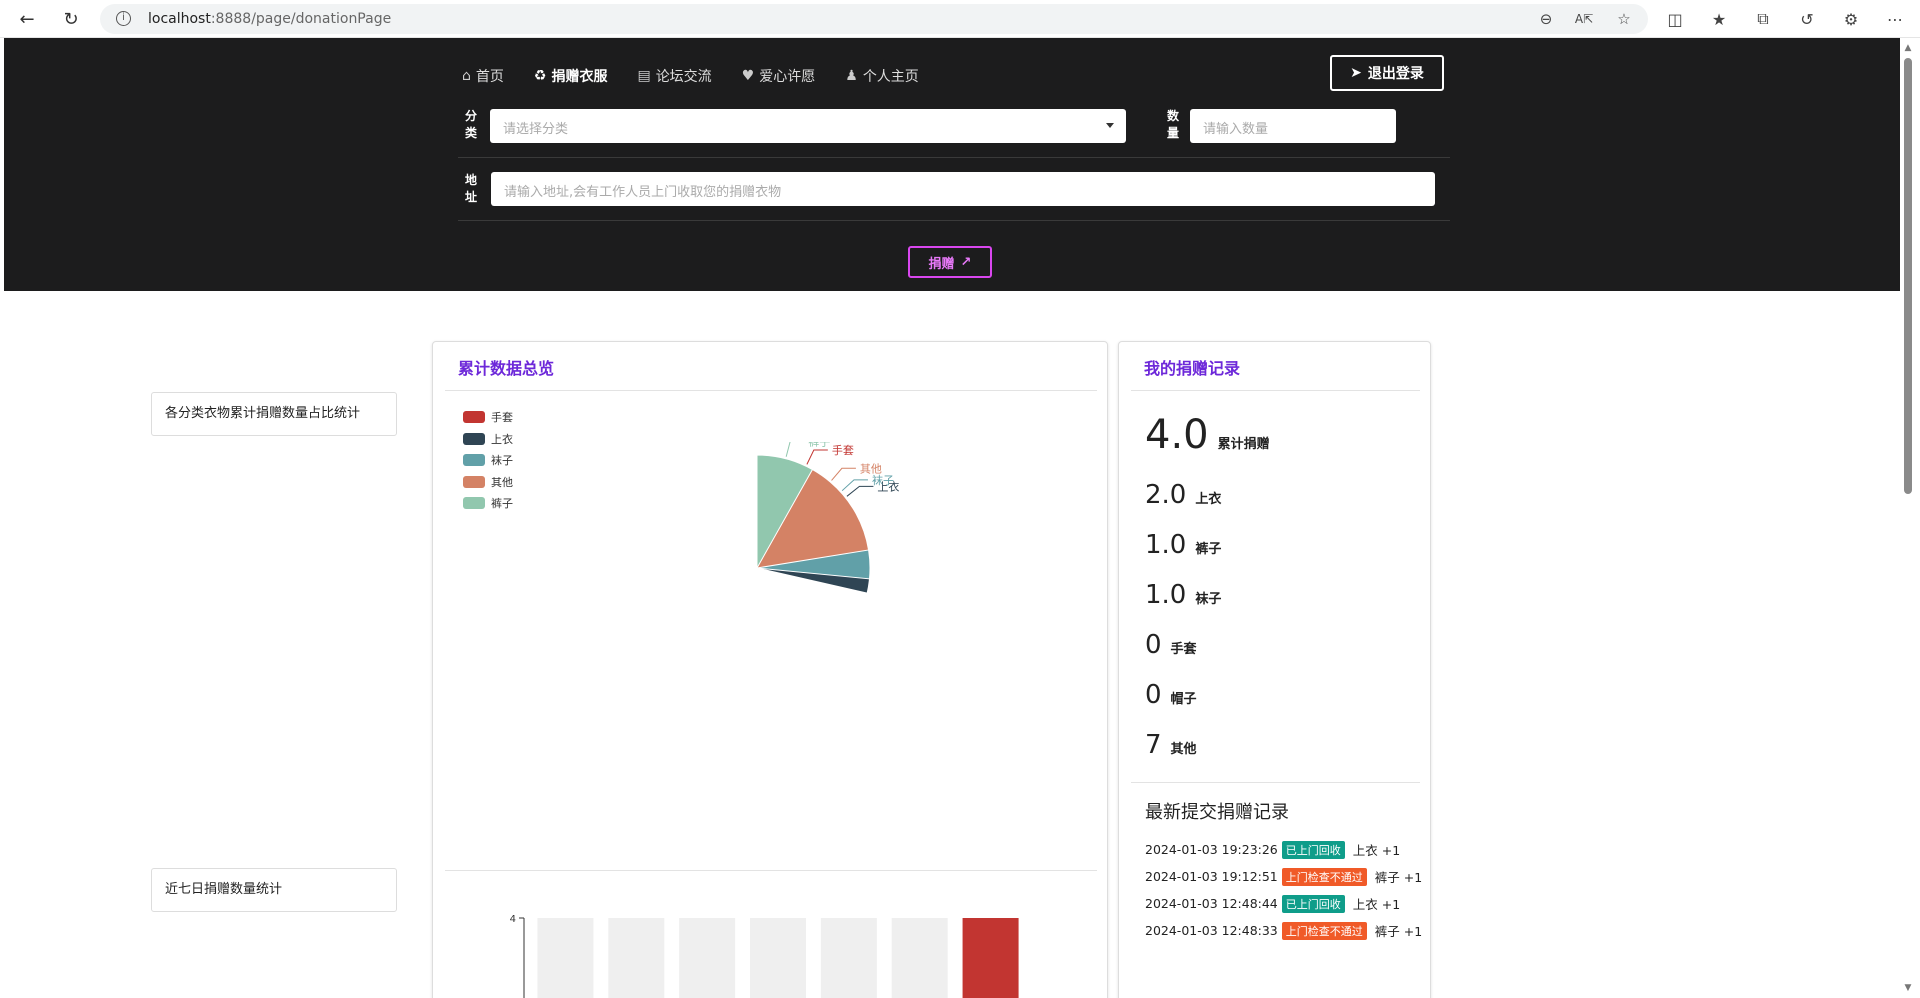 Image resolution: width=1920 pixels, height=998 pixels. Describe the element at coordinates (1172, 124) in the screenshot. I see `quantity-label: 数量` at that location.